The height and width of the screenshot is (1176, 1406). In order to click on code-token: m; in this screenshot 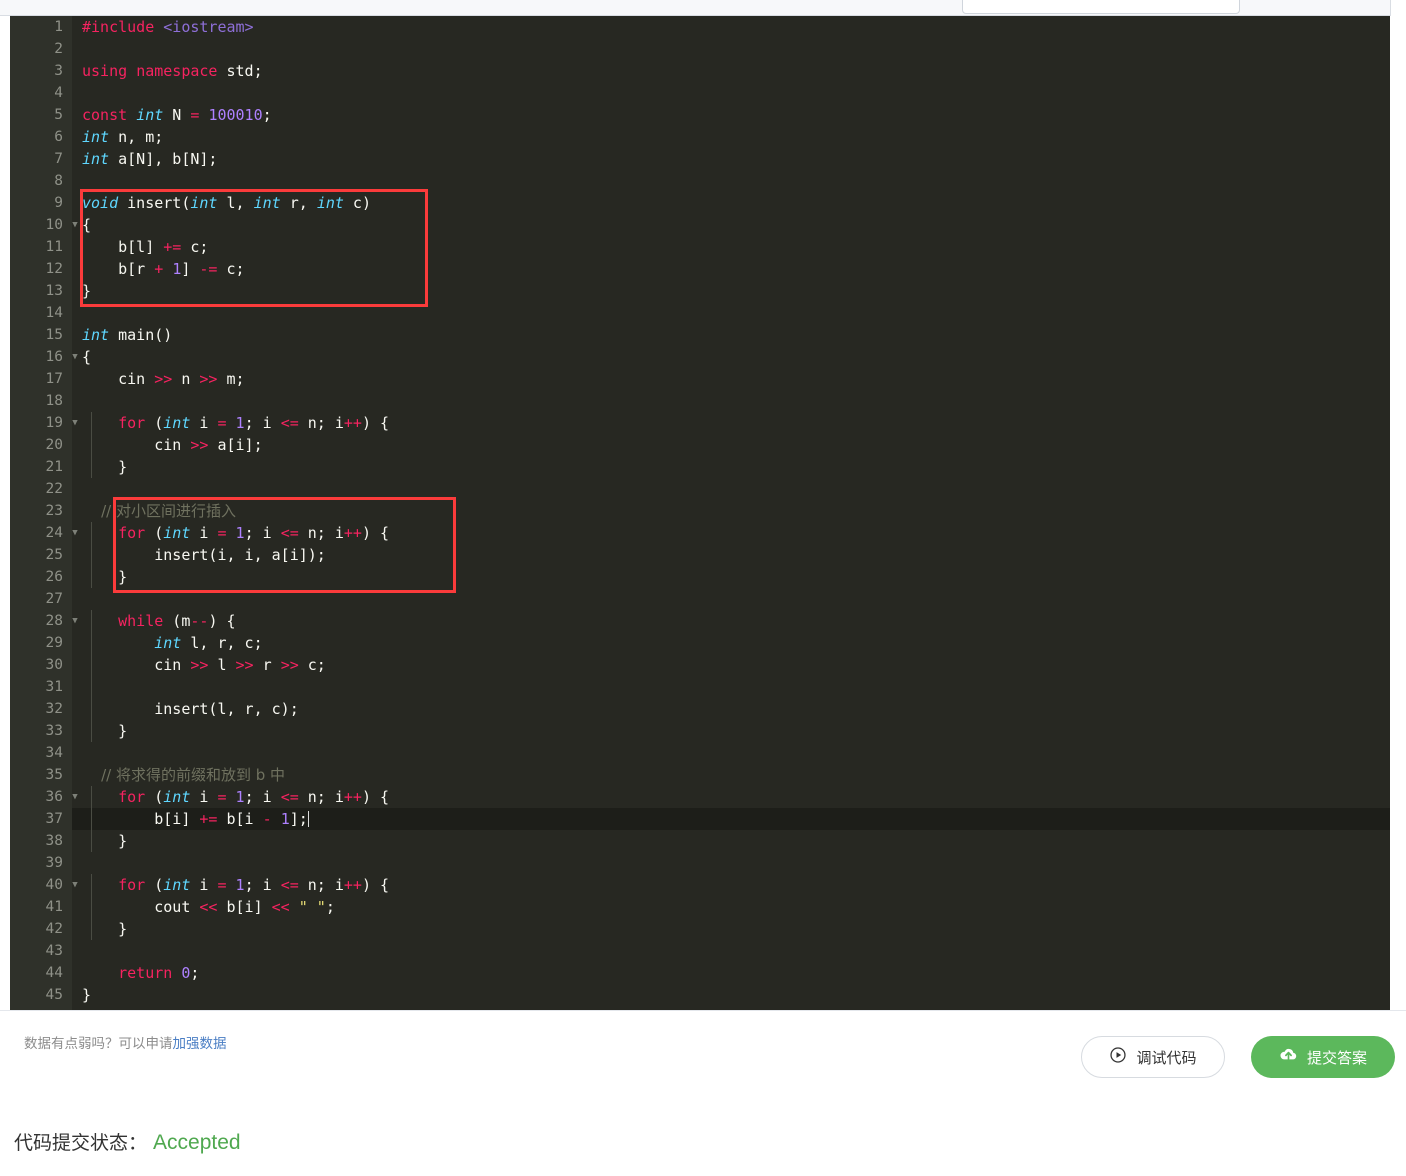, I will do `click(231, 379)`.